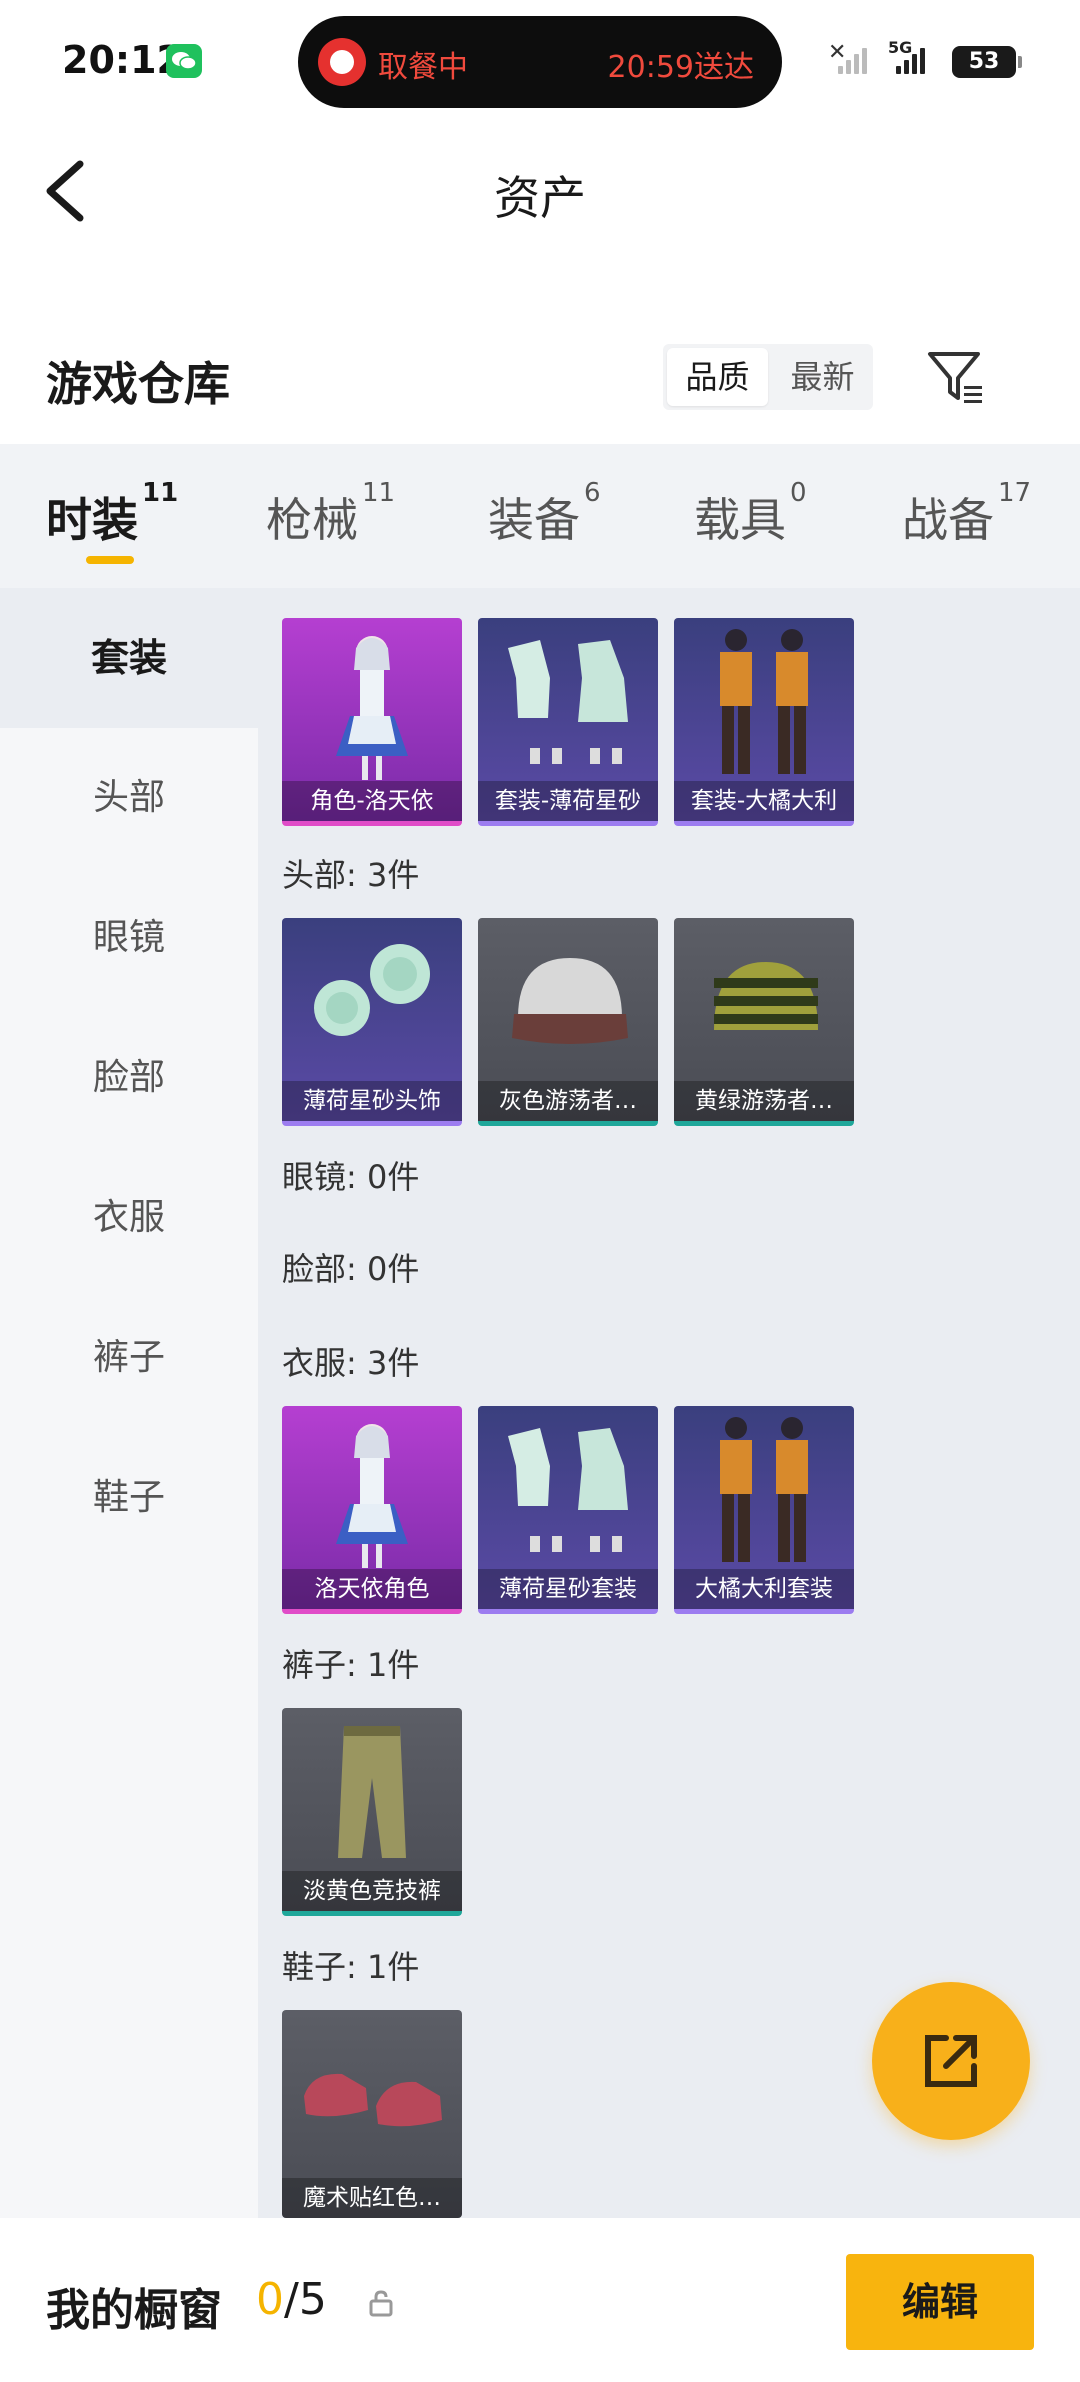 The height and width of the screenshot is (2382, 1080). Describe the element at coordinates (342, 62) in the screenshot. I see `delivery-app-icon` at that location.